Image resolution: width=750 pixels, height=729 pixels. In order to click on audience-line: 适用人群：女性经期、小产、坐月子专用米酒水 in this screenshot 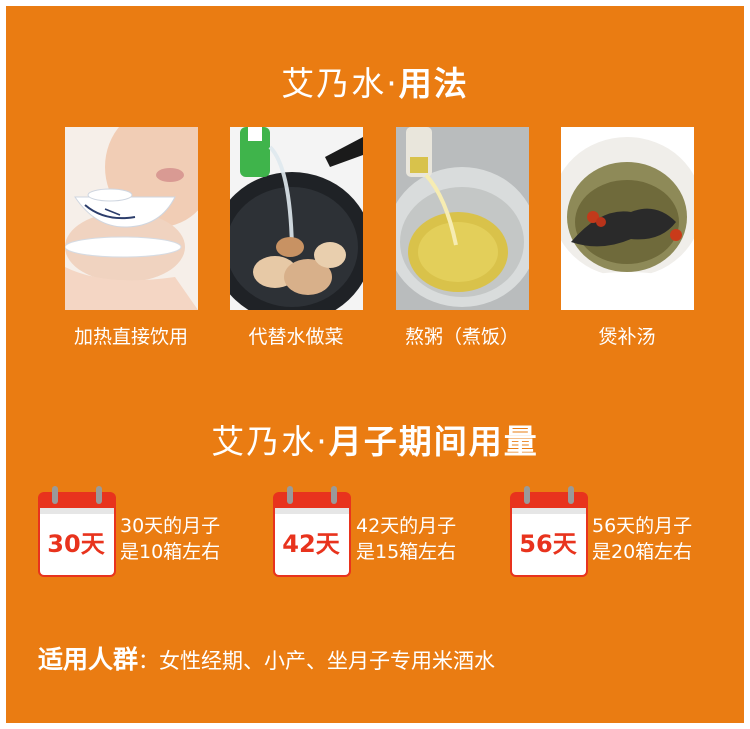, I will do `click(266, 658)`.